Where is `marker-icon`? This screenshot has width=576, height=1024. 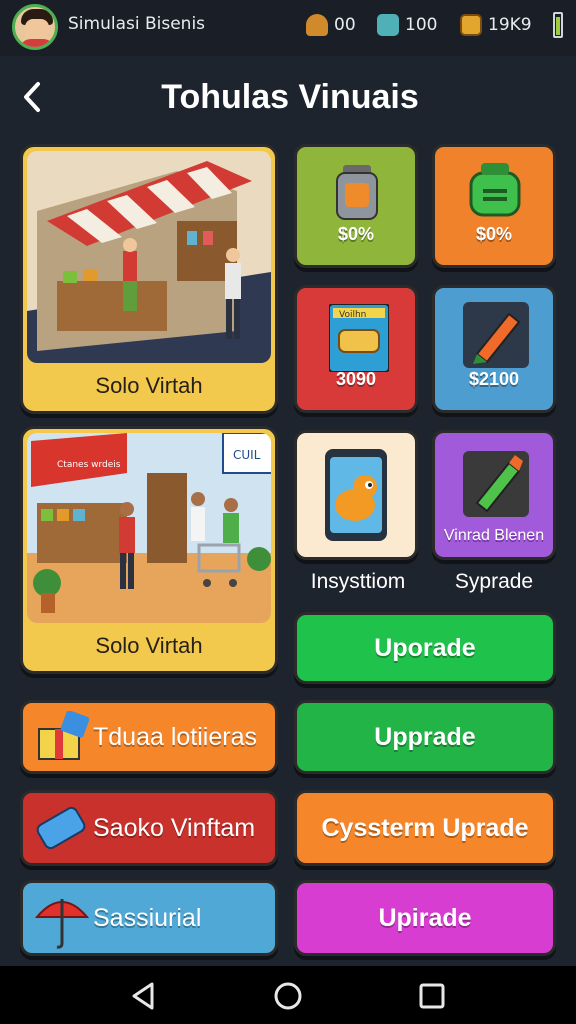 marker-icon is located at coordinates (496, 335).